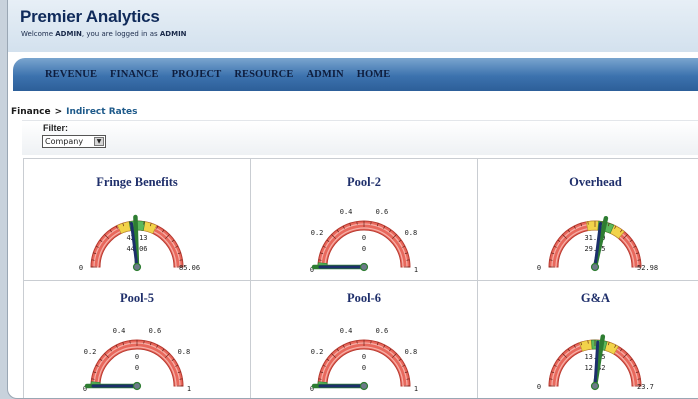 This screenshot has height=399, width=698. What do you see at coordinates (90, 17) in the screenshot?
I see `app-title: Premier Analytics` at bounding box center [90, 17].